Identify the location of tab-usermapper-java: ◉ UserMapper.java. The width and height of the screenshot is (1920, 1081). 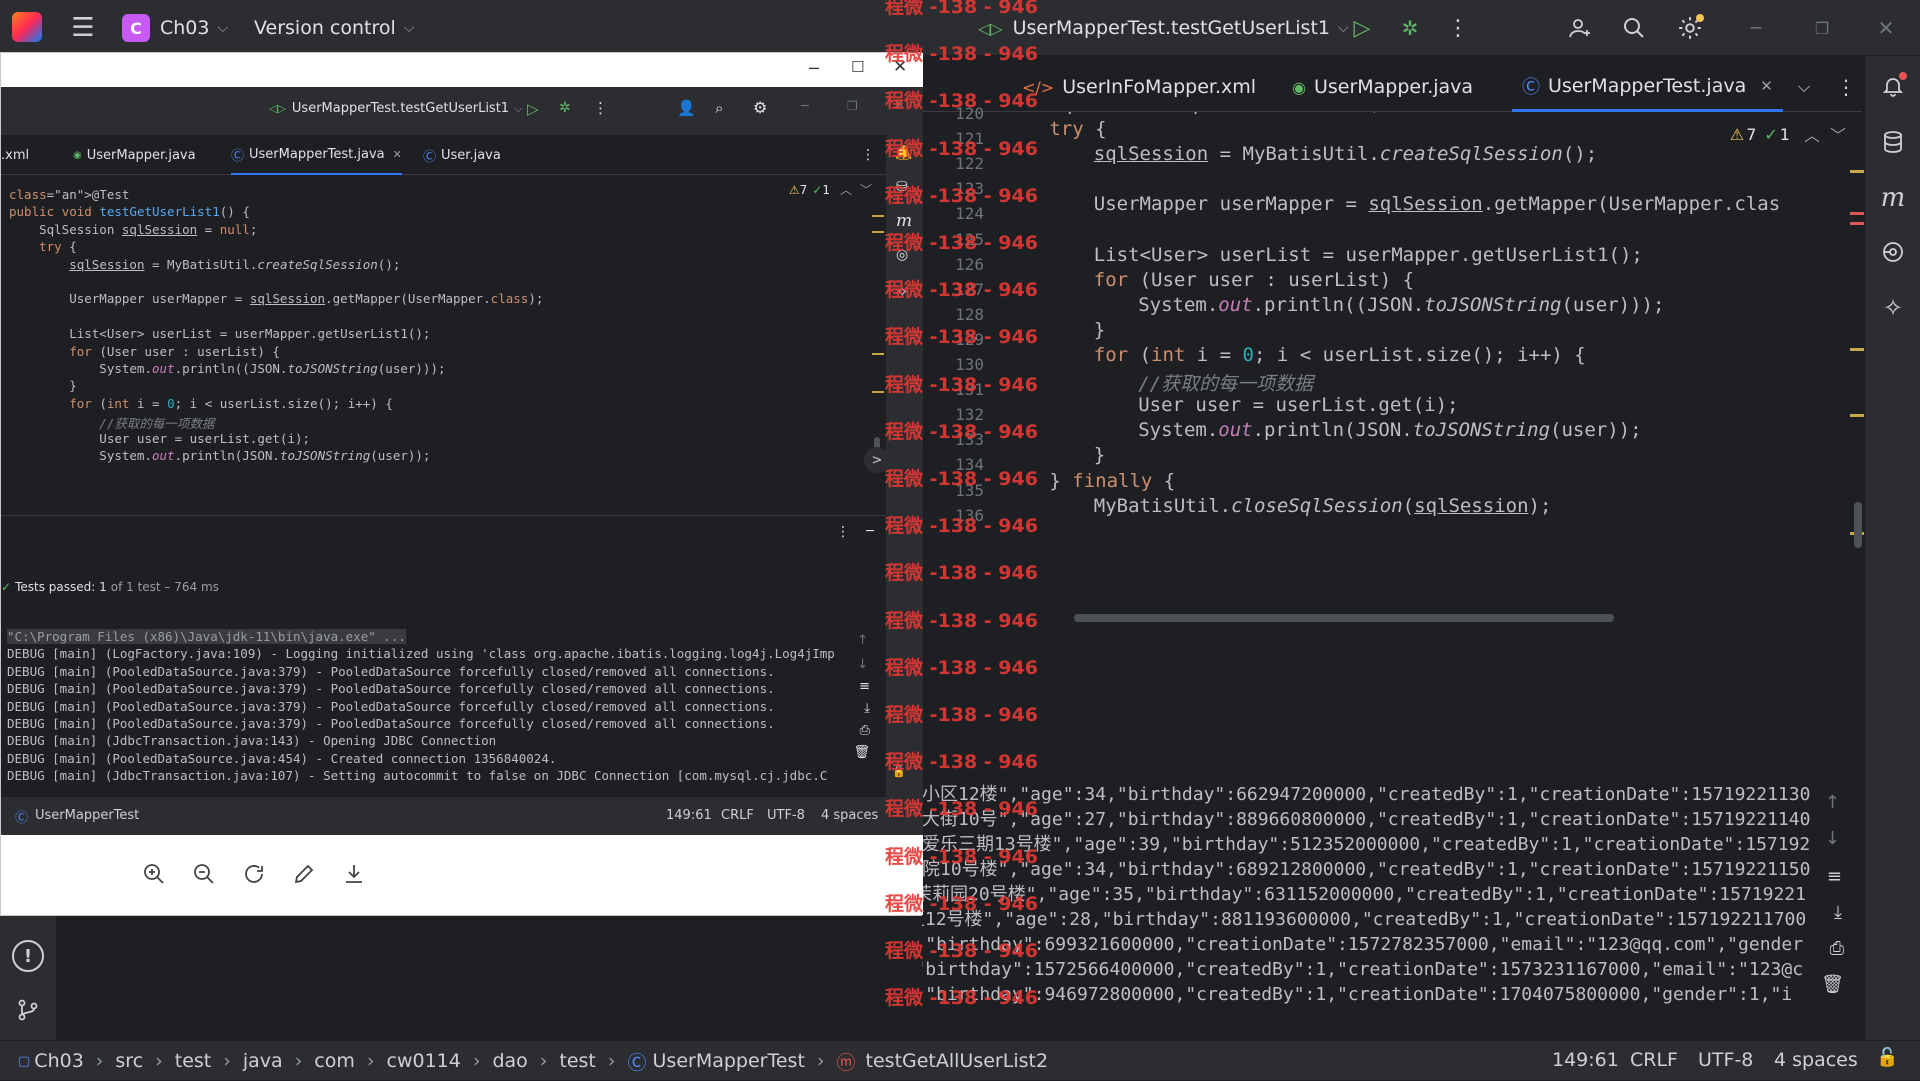
(1382, 87).